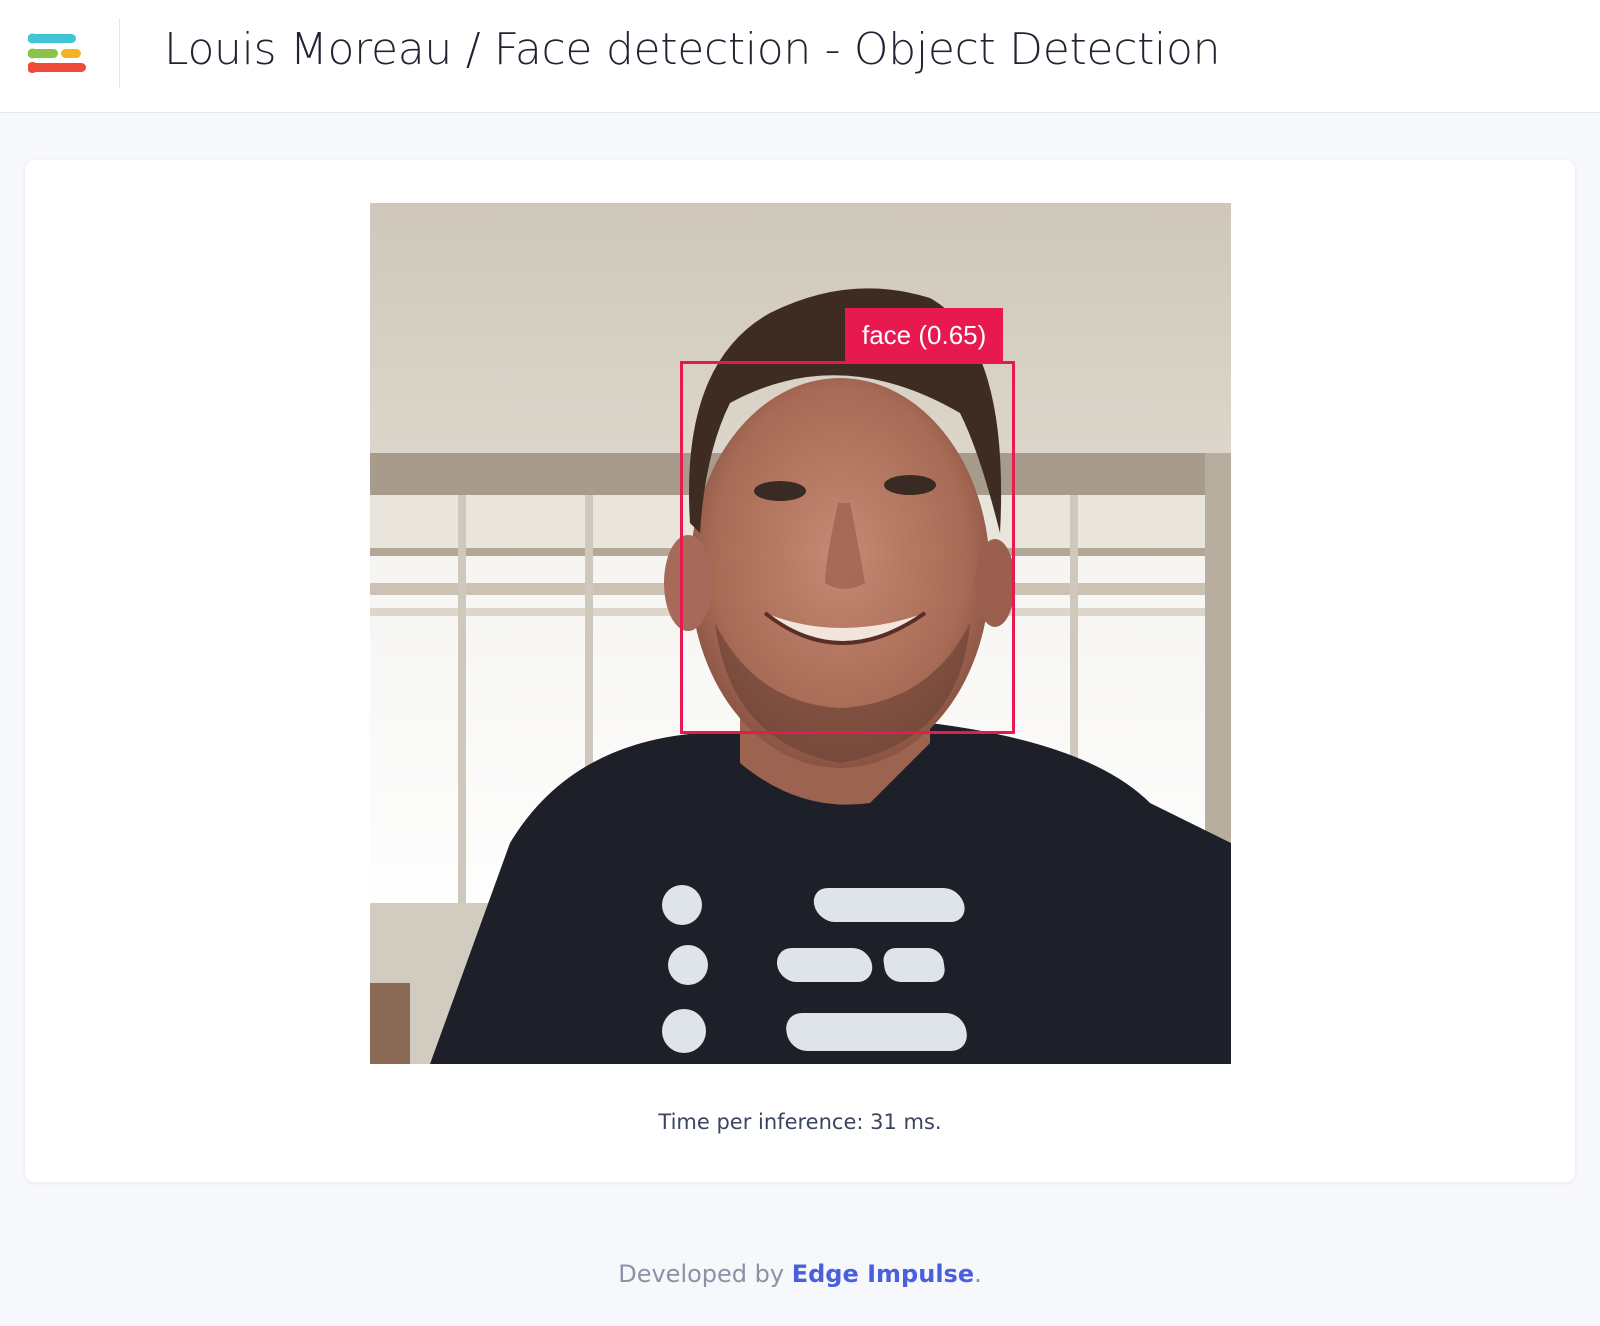 This screenshot has height=1326, width=1600. I want to click on footer: Developed by Edge Impulse., so click(800, 1274).